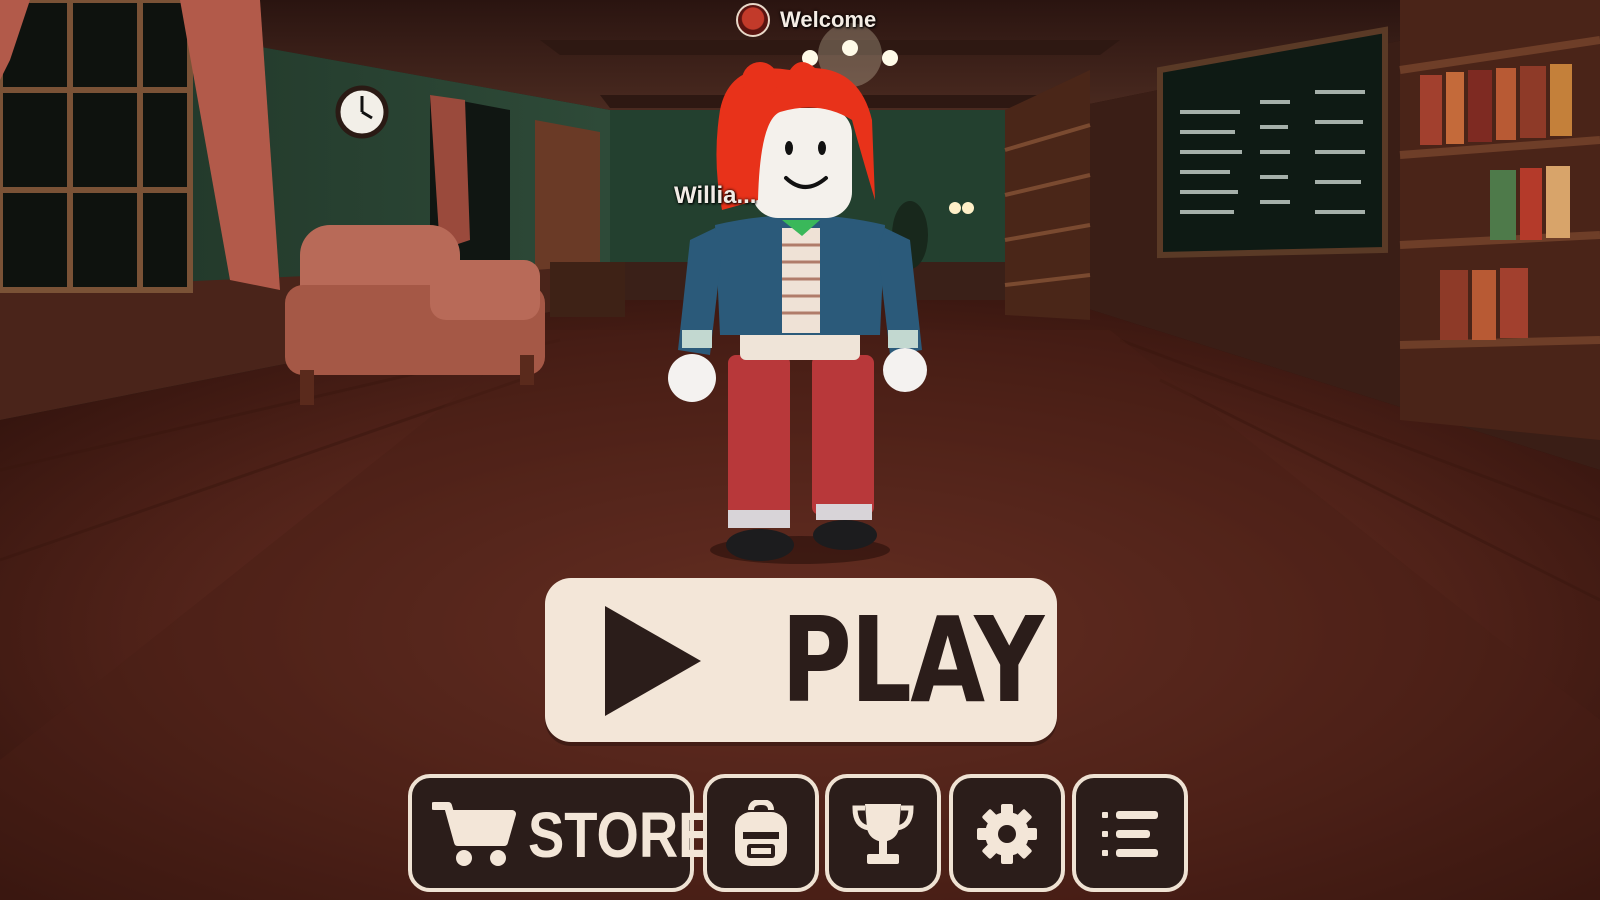 This screenshot has width=1600, height=900. I want to click on play-label: PLAY, so click(912, 660).